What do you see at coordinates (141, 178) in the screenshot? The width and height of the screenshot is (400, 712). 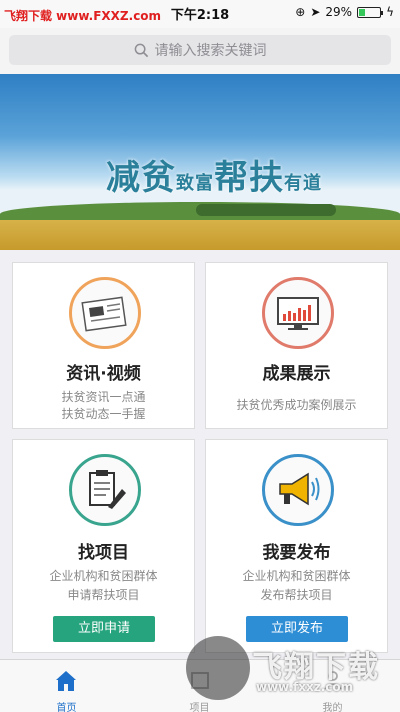 I see `slogan-part-1: 减贫` at bounding box center [141, 178].